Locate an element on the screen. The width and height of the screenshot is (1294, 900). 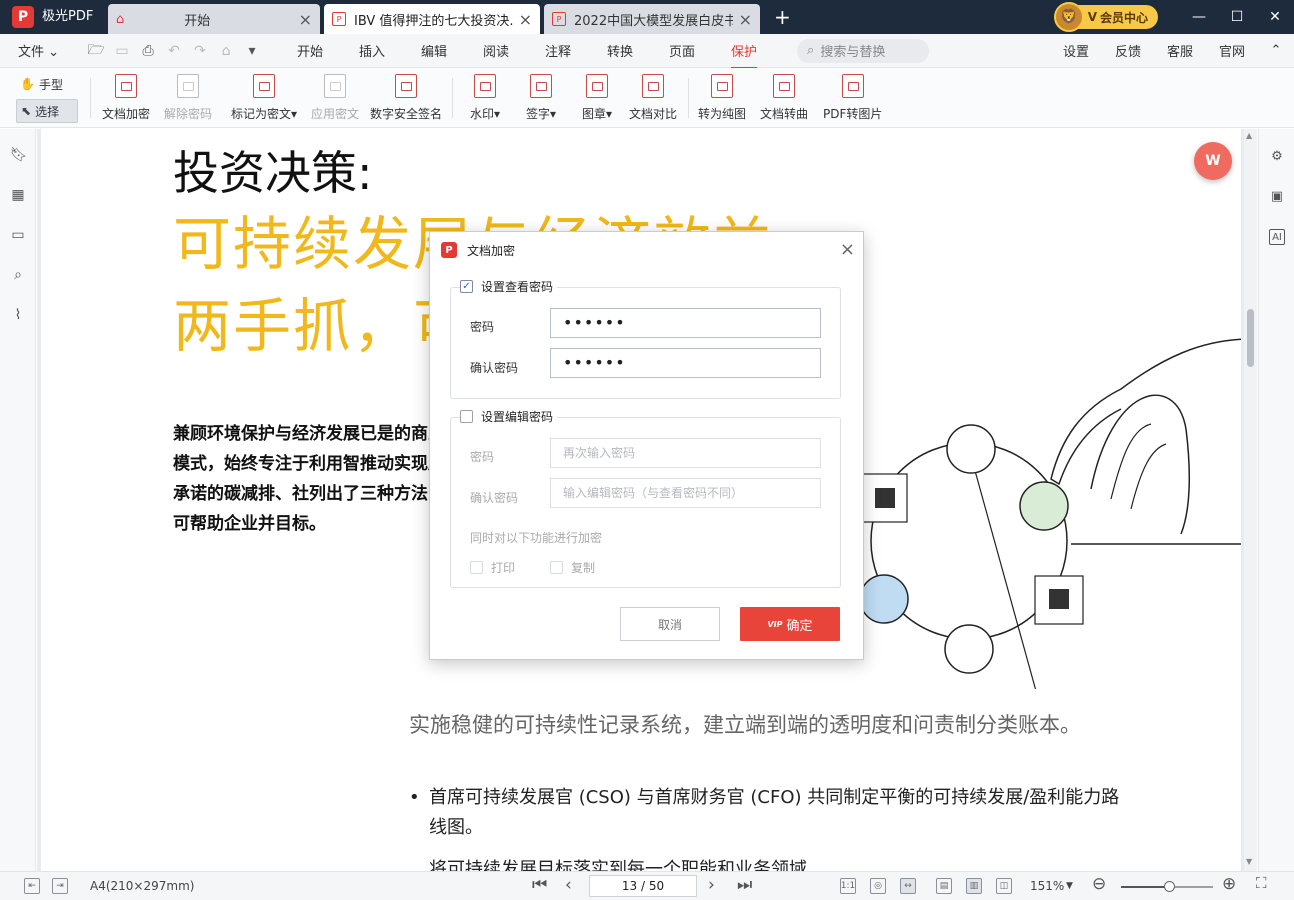
zoom-in-icon: ⊕ is located at coordinates (1229, 884).